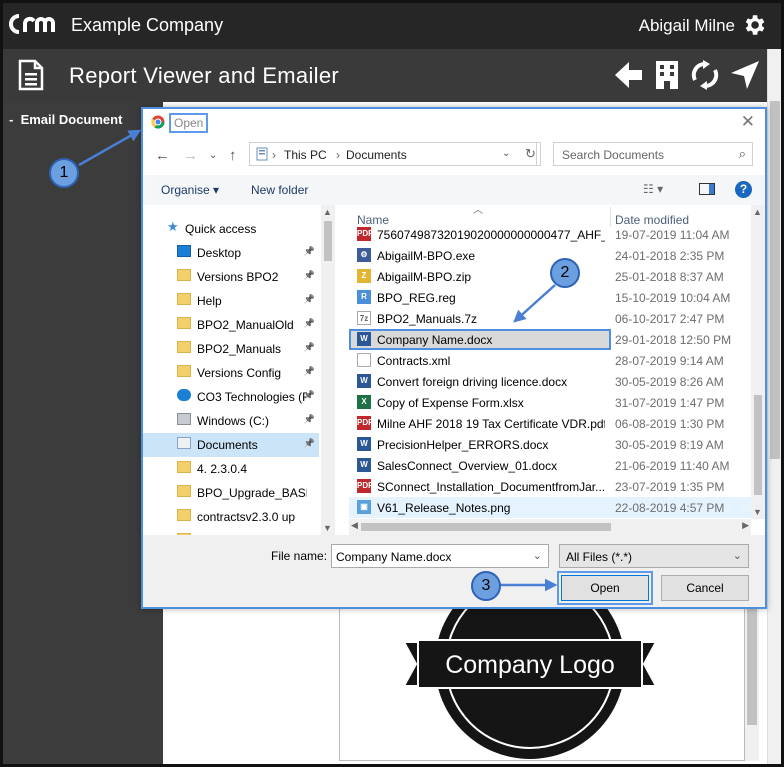  Describe the element at coordinates (190, 155) in the screenshot. I see `forward-icon: →` at that location.